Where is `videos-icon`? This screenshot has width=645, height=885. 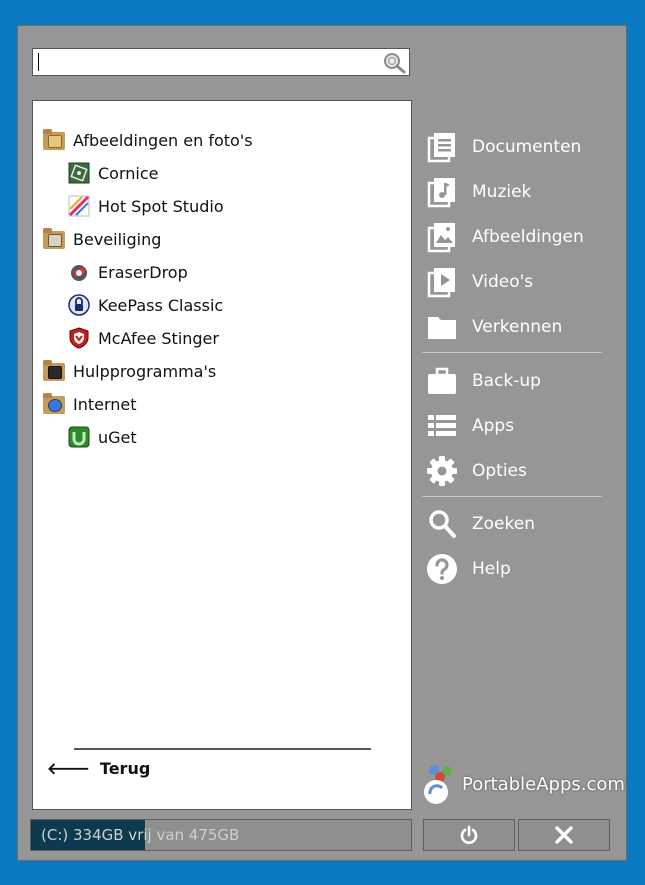
videos-icon is located at coordinates (441, 283).